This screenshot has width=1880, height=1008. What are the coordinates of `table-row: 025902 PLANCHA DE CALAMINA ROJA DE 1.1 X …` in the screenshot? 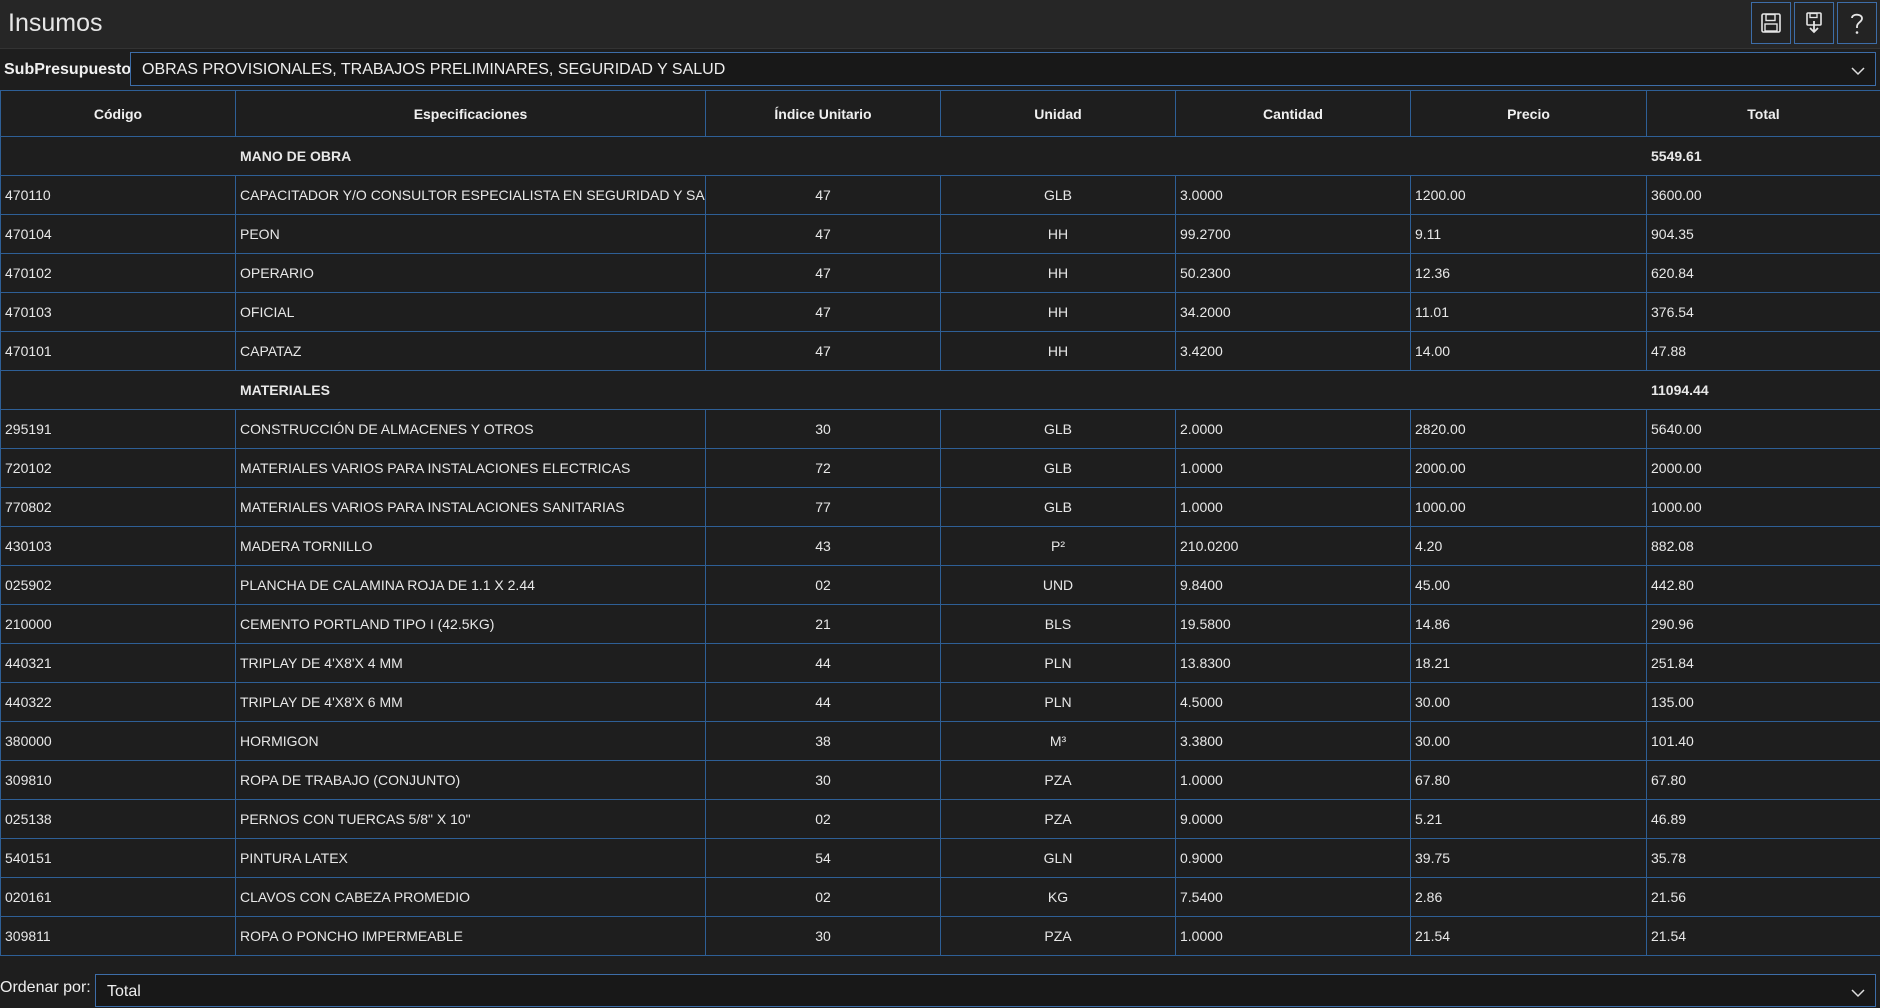 It's located at (940, 585).